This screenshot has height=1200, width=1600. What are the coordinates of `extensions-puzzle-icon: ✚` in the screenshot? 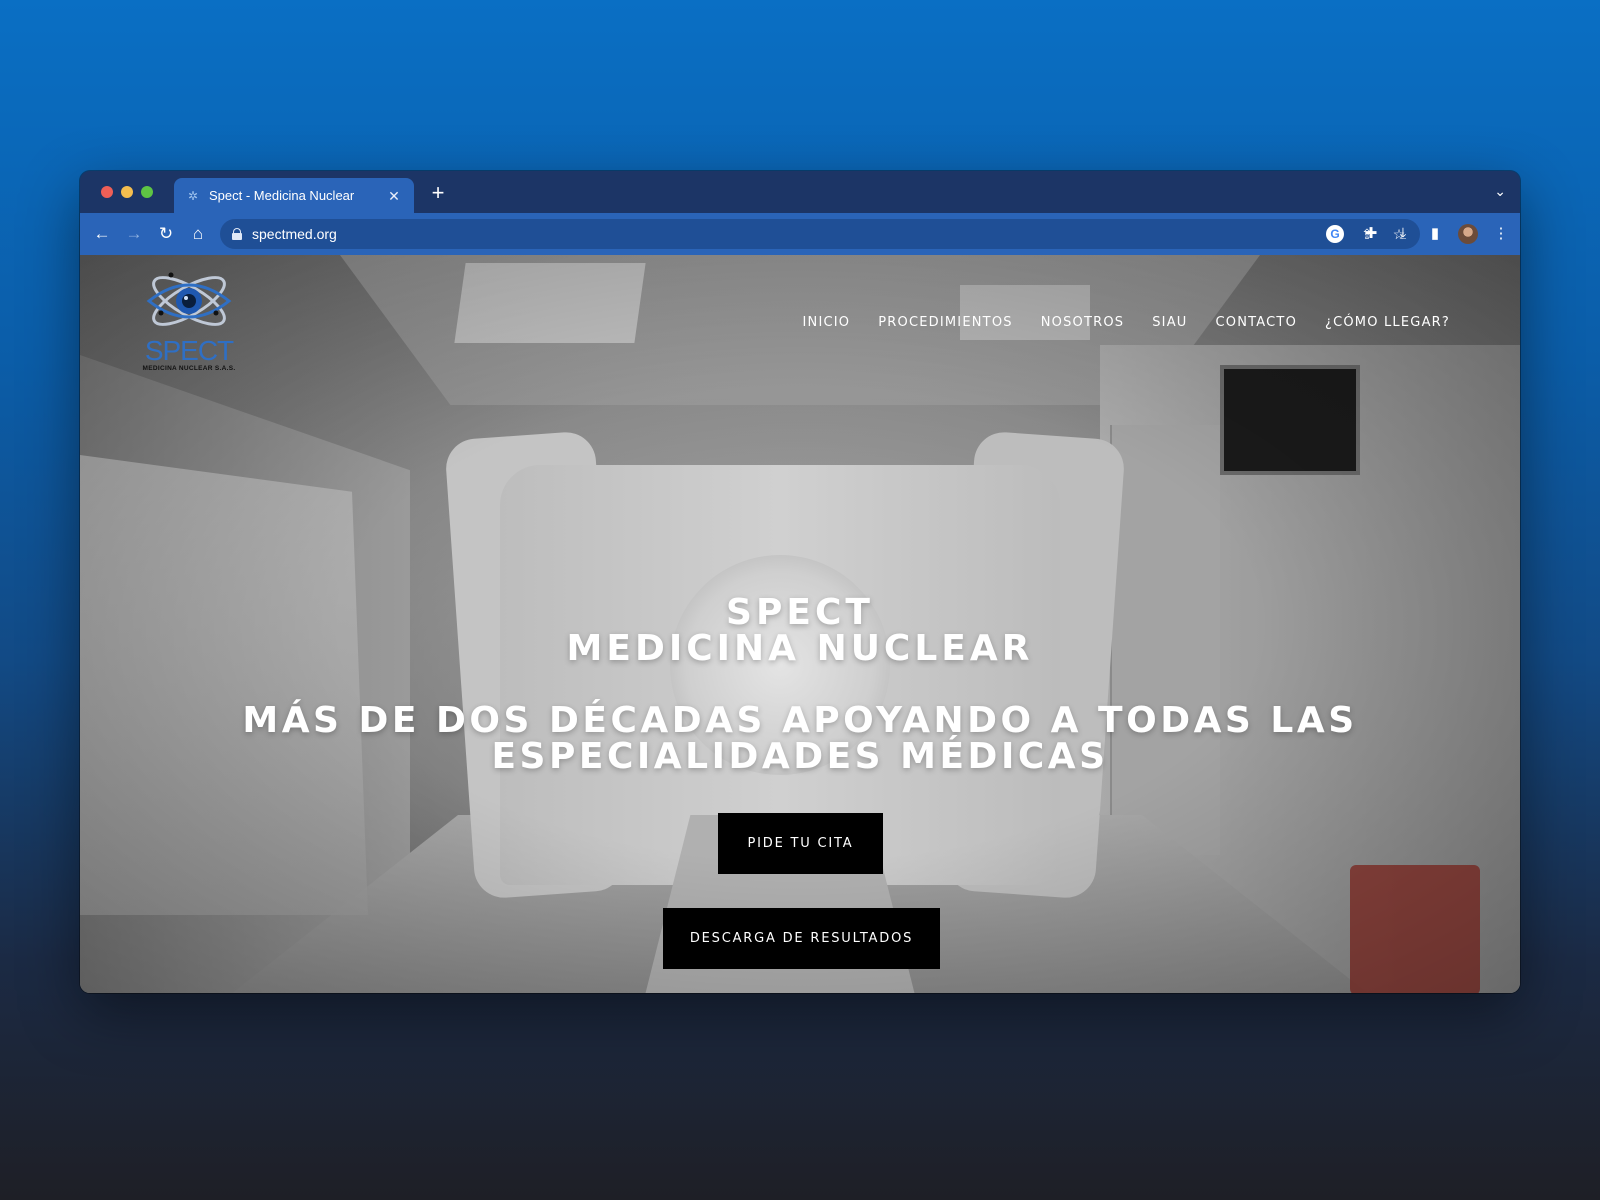 It's located at (1371, 234).